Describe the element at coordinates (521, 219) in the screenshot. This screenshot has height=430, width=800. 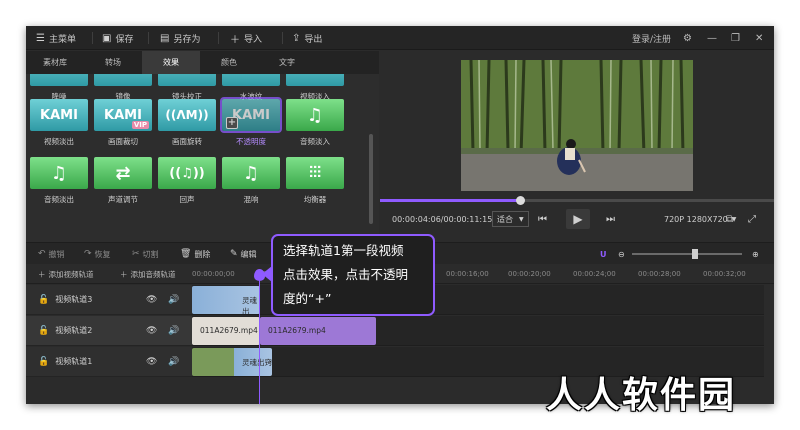
I see `chevron-down-icon: ▼` at that location.